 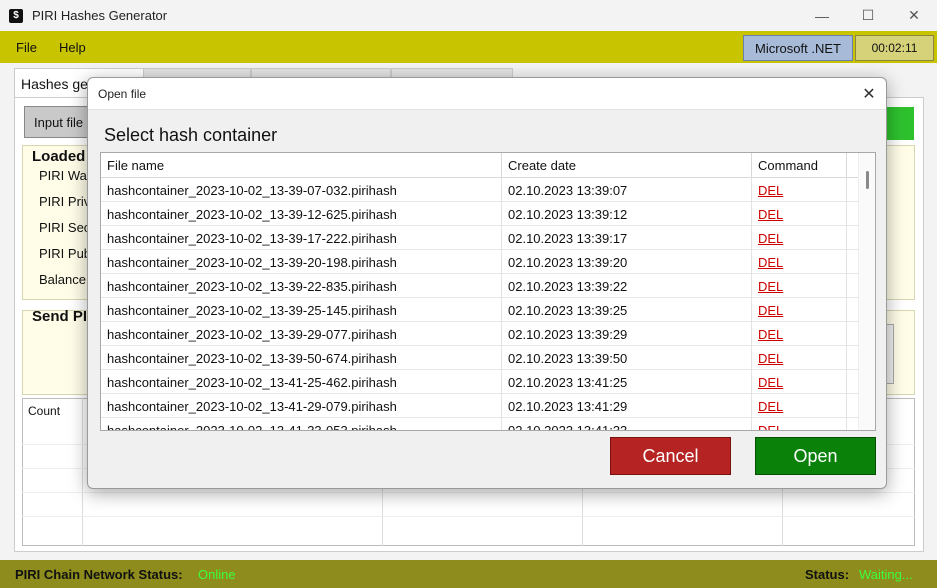 I want to click on create-date-cell: 02.10.2023 13:39:25, so click(x=627, y=310).